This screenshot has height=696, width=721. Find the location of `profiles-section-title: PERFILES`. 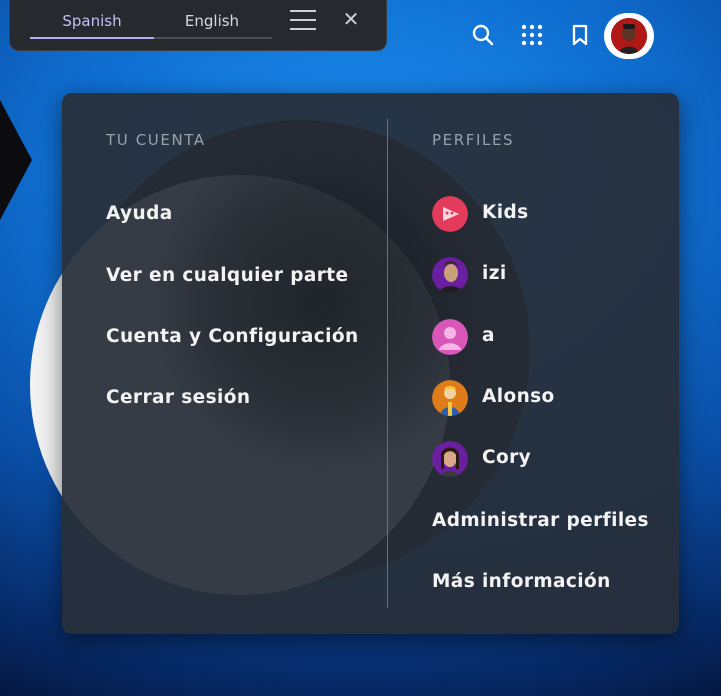

profiles-section-title: PERFILES is located at coordinates (473, 140).